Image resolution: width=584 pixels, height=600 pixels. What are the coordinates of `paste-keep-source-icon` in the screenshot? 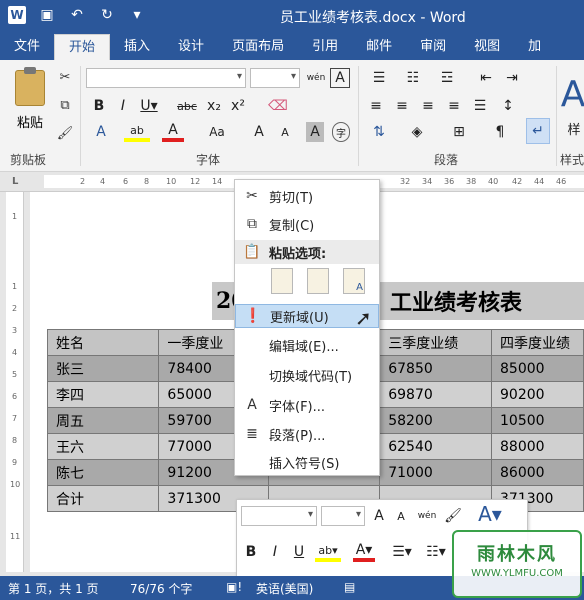 It's located at (282, 281).